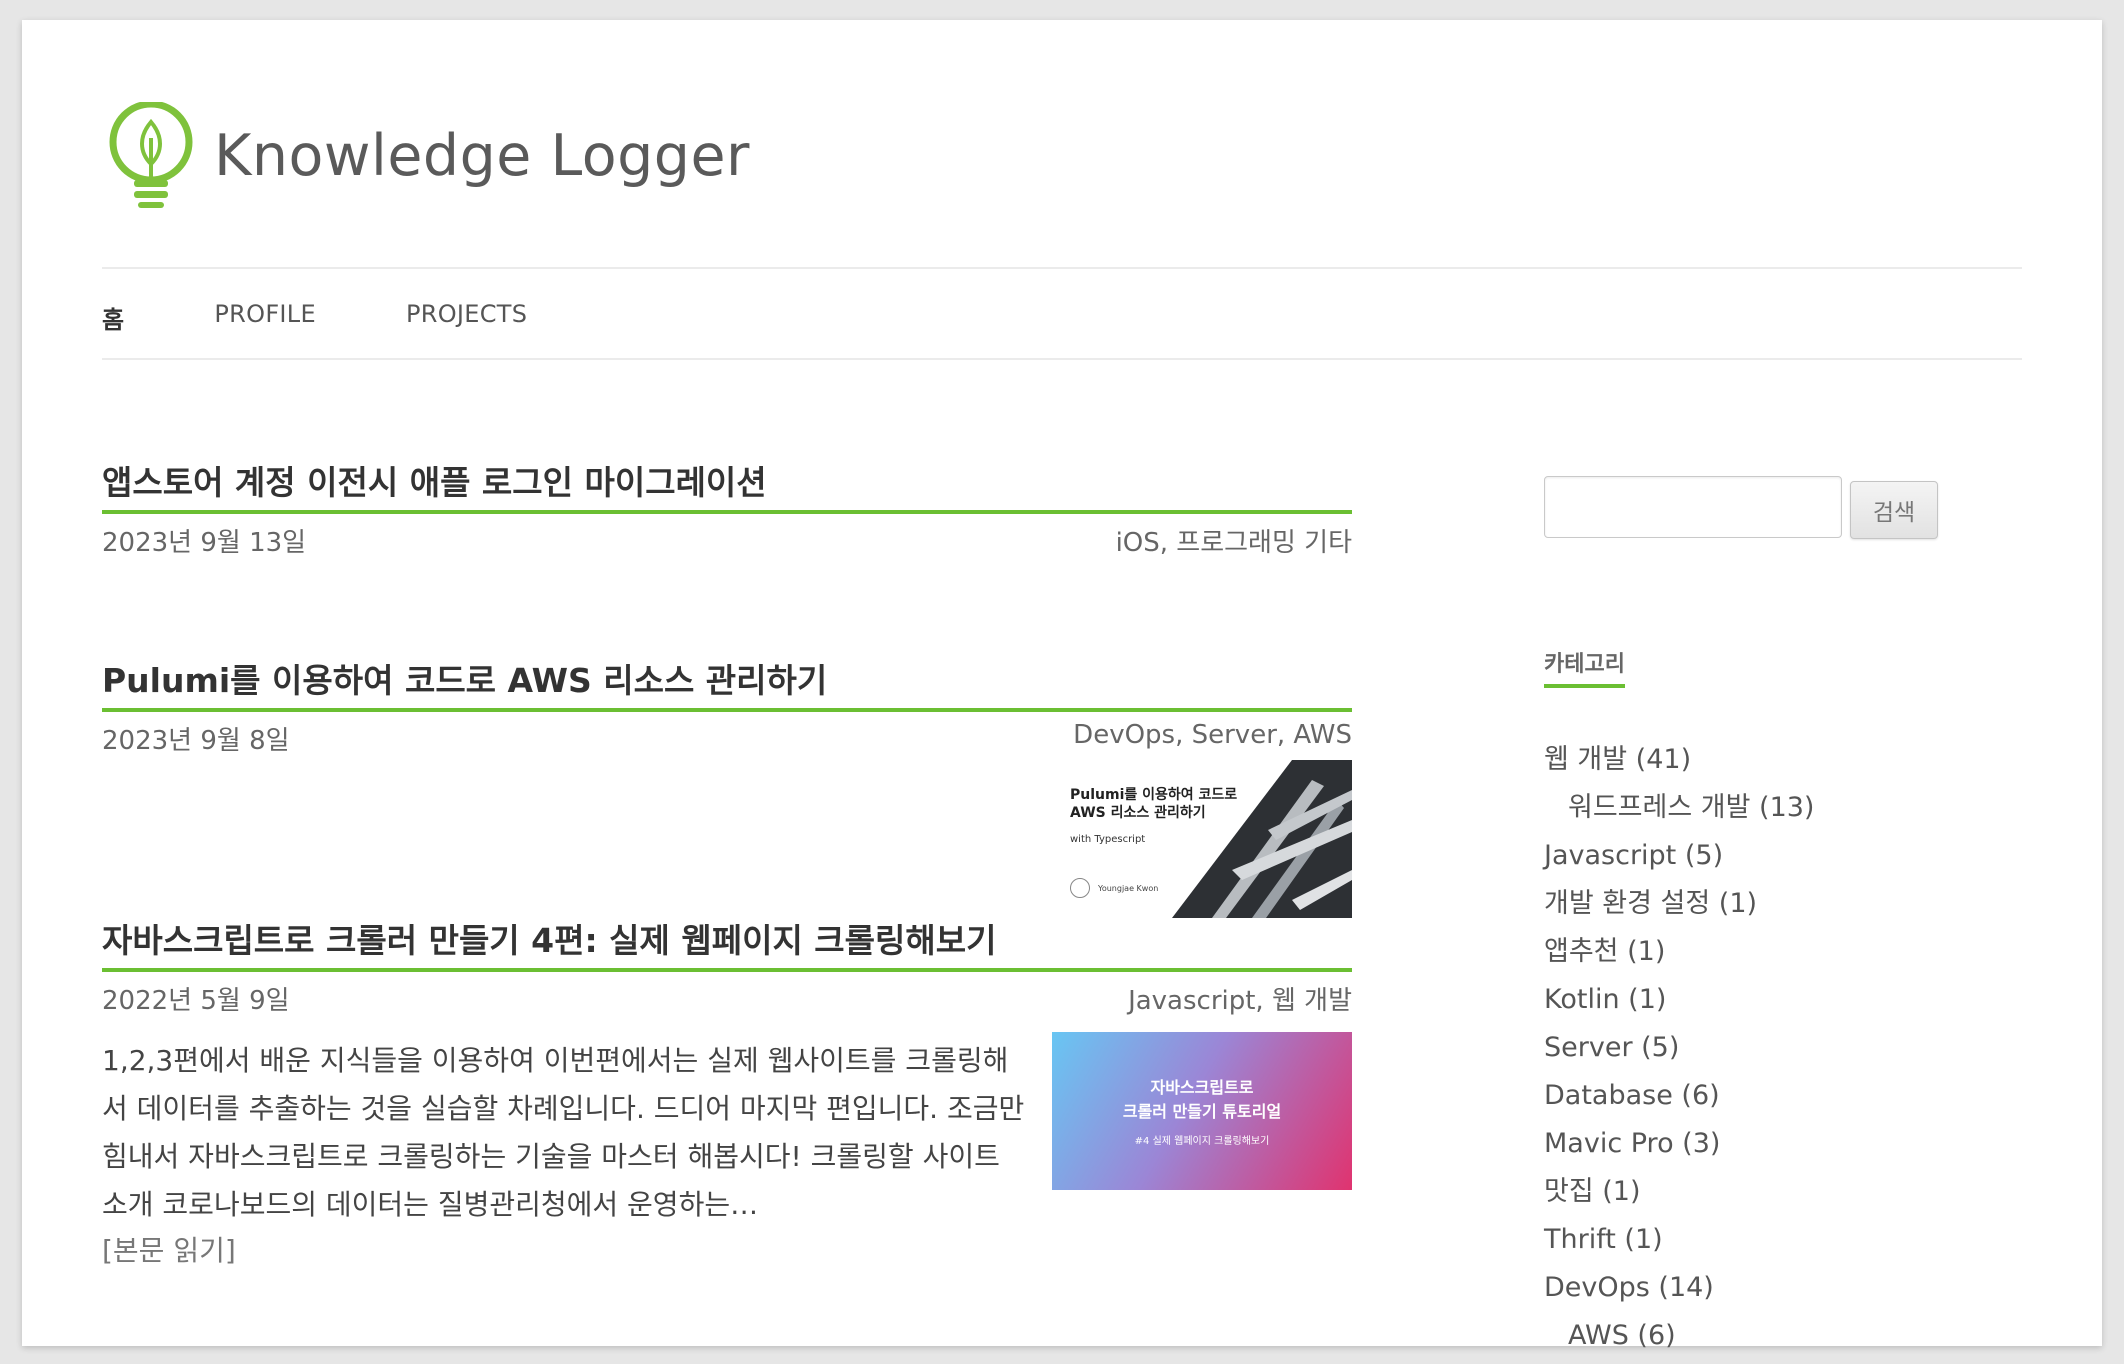 This screenshot has height=1364, width=2124. Describe the element at coordinates (1584, 667) in the screenshot. I see `categories-widget-title: 카테고리` at that location.